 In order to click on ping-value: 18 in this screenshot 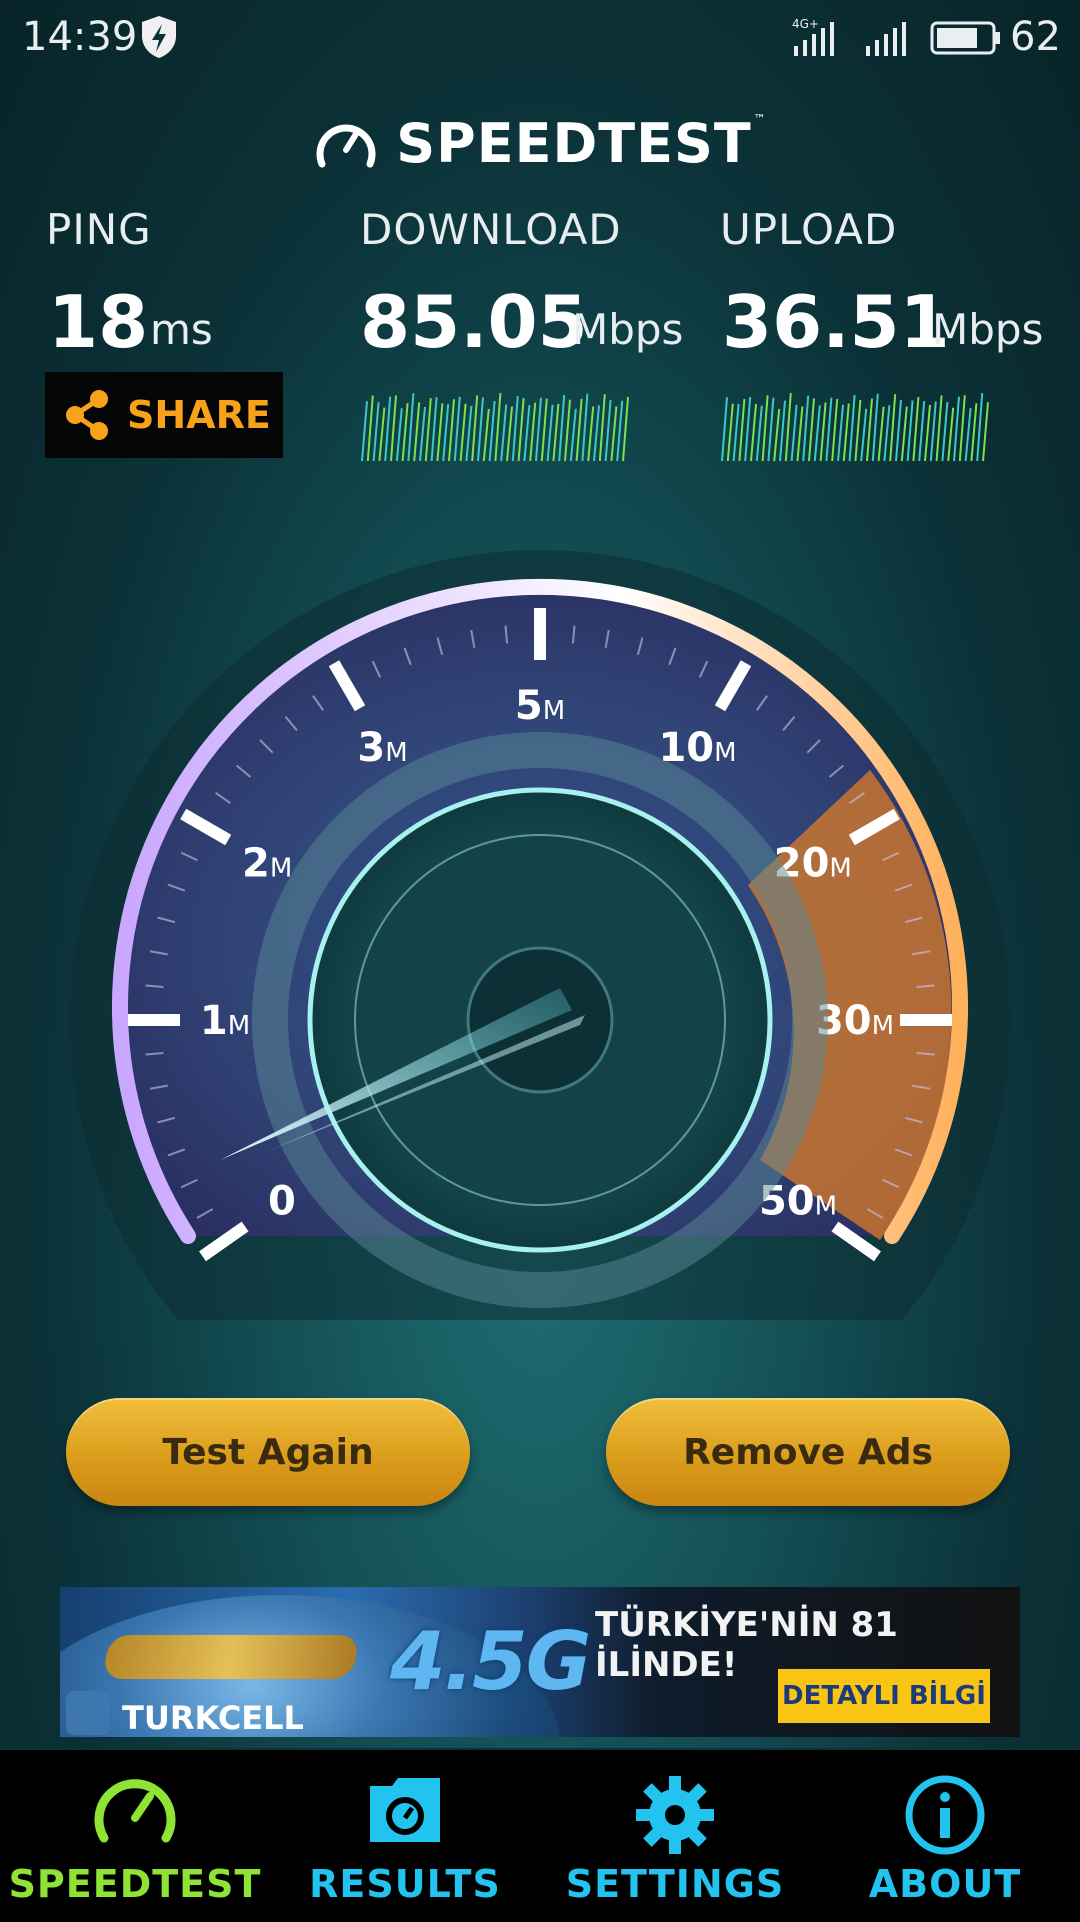, I will do `click(98, 322)`.